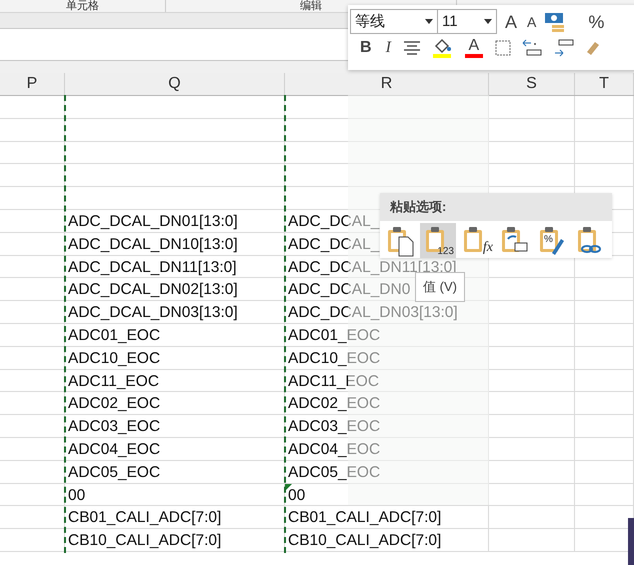  What do you see at coordinates (311, 6) in the screenshot?
I see `ribbon-group-label: 编辑` at bounding box center [311, 6].